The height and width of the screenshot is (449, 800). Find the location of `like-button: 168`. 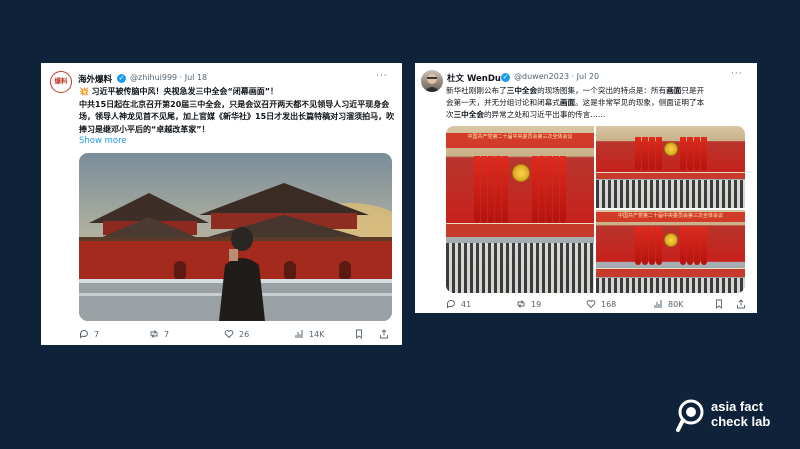

like-button: 168 is located at coordinates (601, 304).